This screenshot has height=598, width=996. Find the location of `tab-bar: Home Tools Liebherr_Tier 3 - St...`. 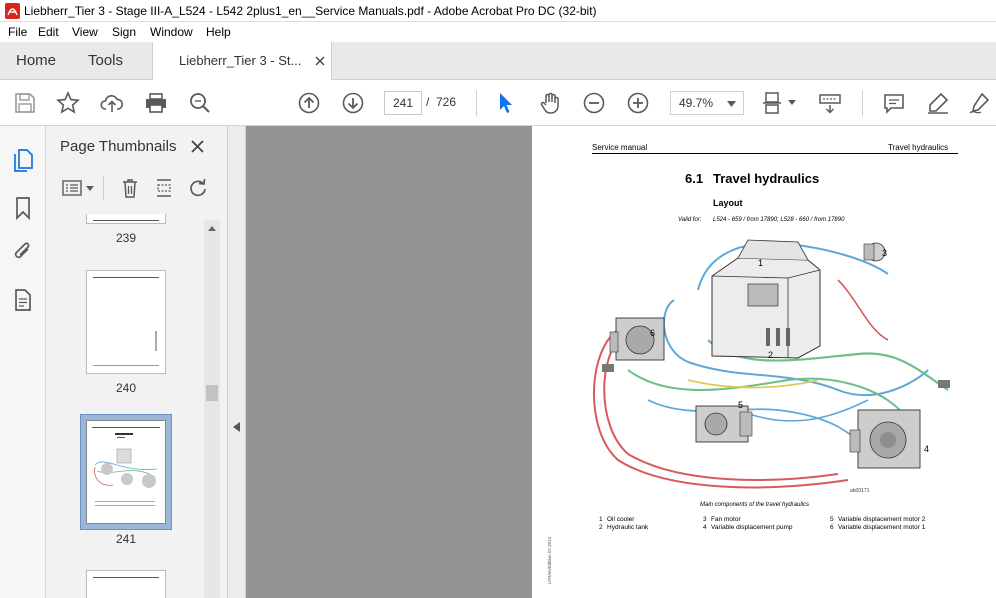

tab-bar: Home Tools Liebherr_Tier 3 - St... is located at coordinates (498, 61).